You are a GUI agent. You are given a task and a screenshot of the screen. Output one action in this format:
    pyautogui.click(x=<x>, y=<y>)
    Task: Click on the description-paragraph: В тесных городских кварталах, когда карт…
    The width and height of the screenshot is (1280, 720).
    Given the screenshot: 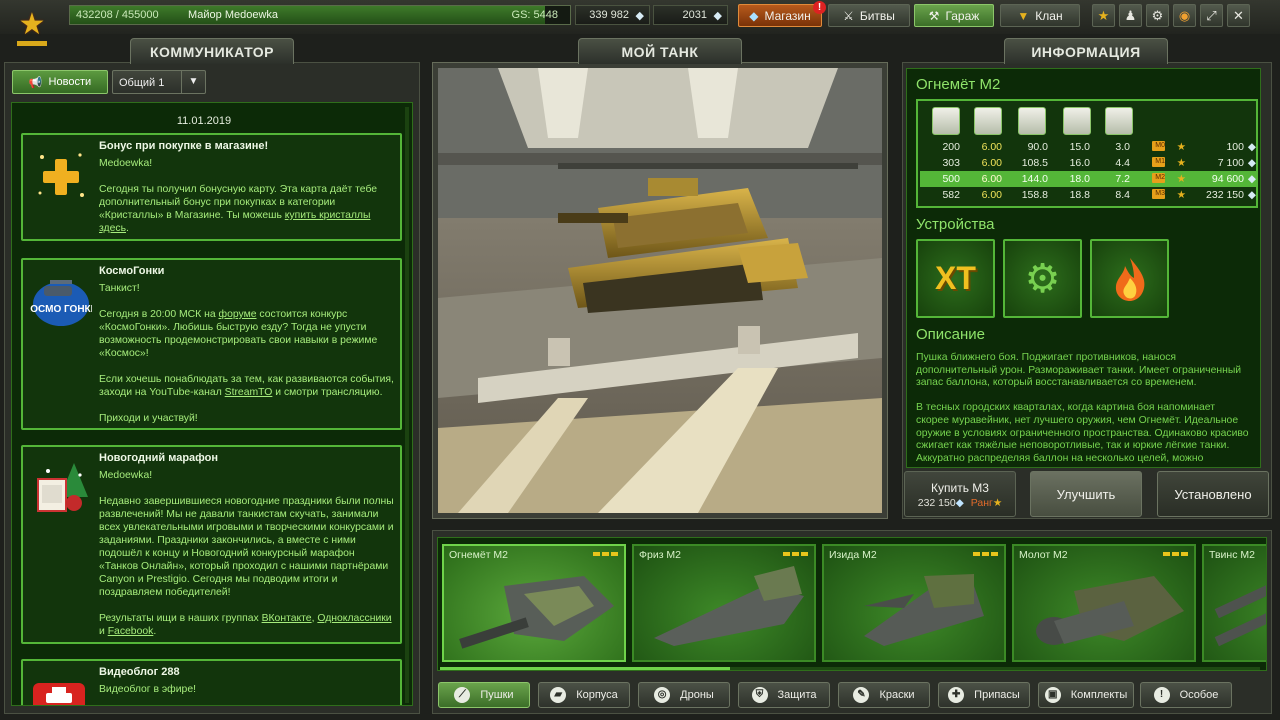 What is the action you would take?
    pyautogui.click(x=1082, y=433)
    